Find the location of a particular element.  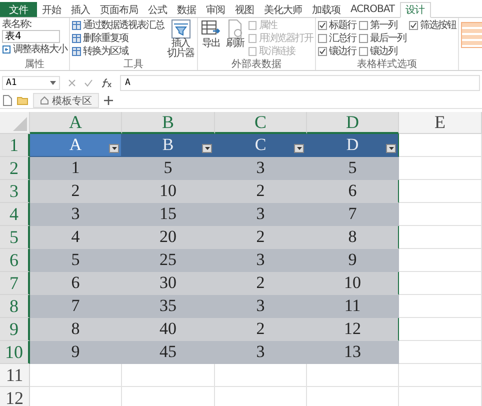

row-header: 11 is located at coordinates (15, 375).